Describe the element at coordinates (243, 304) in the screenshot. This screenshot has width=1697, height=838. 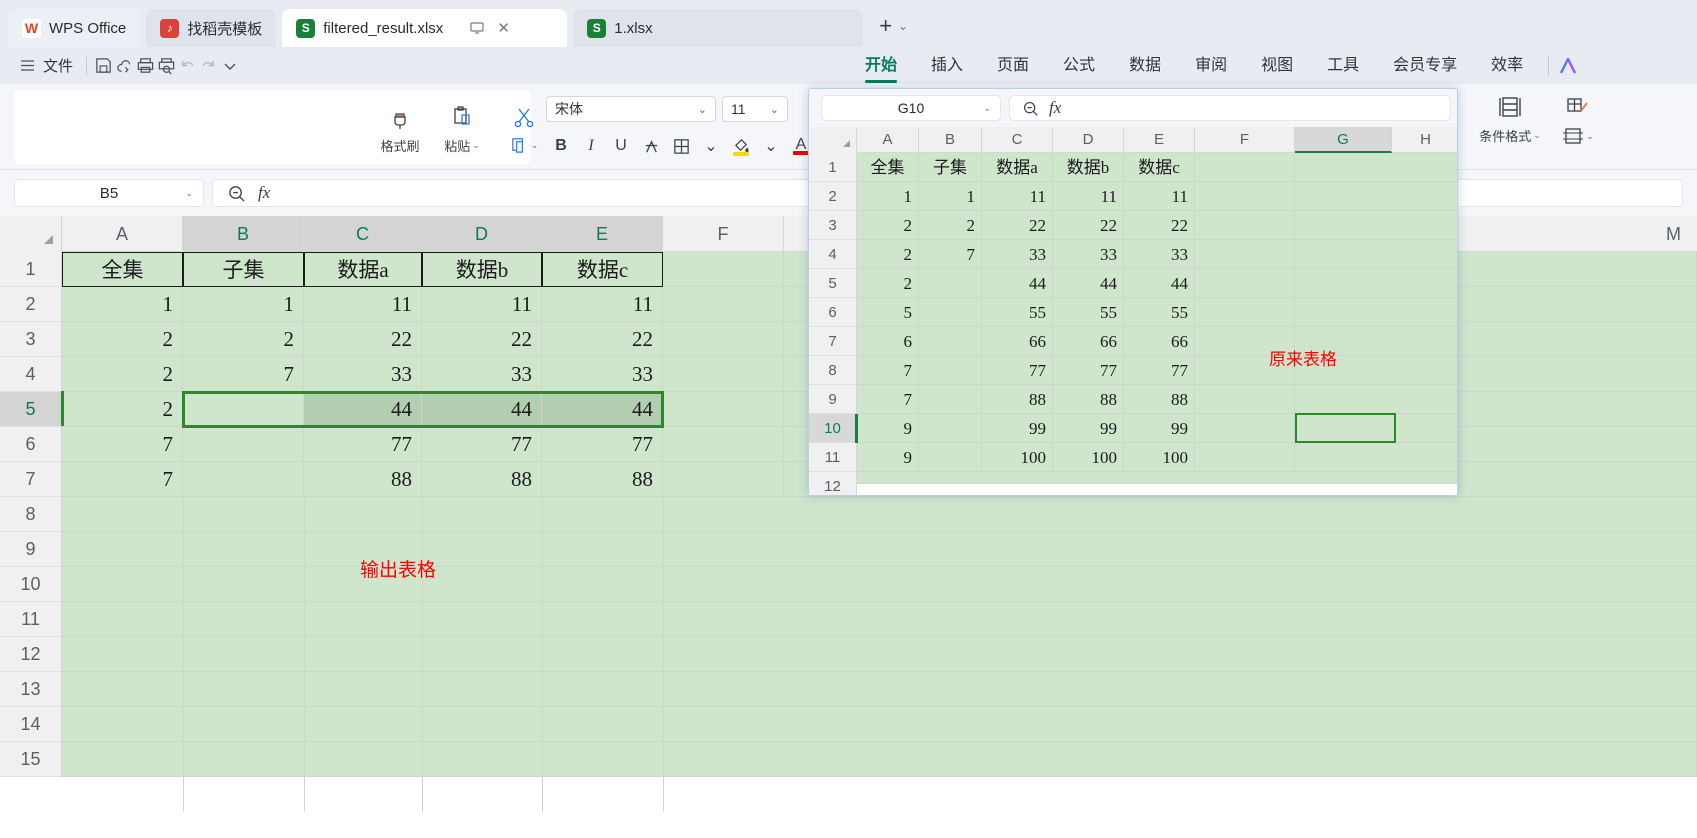
I see `cell-b2: 1` at that location.